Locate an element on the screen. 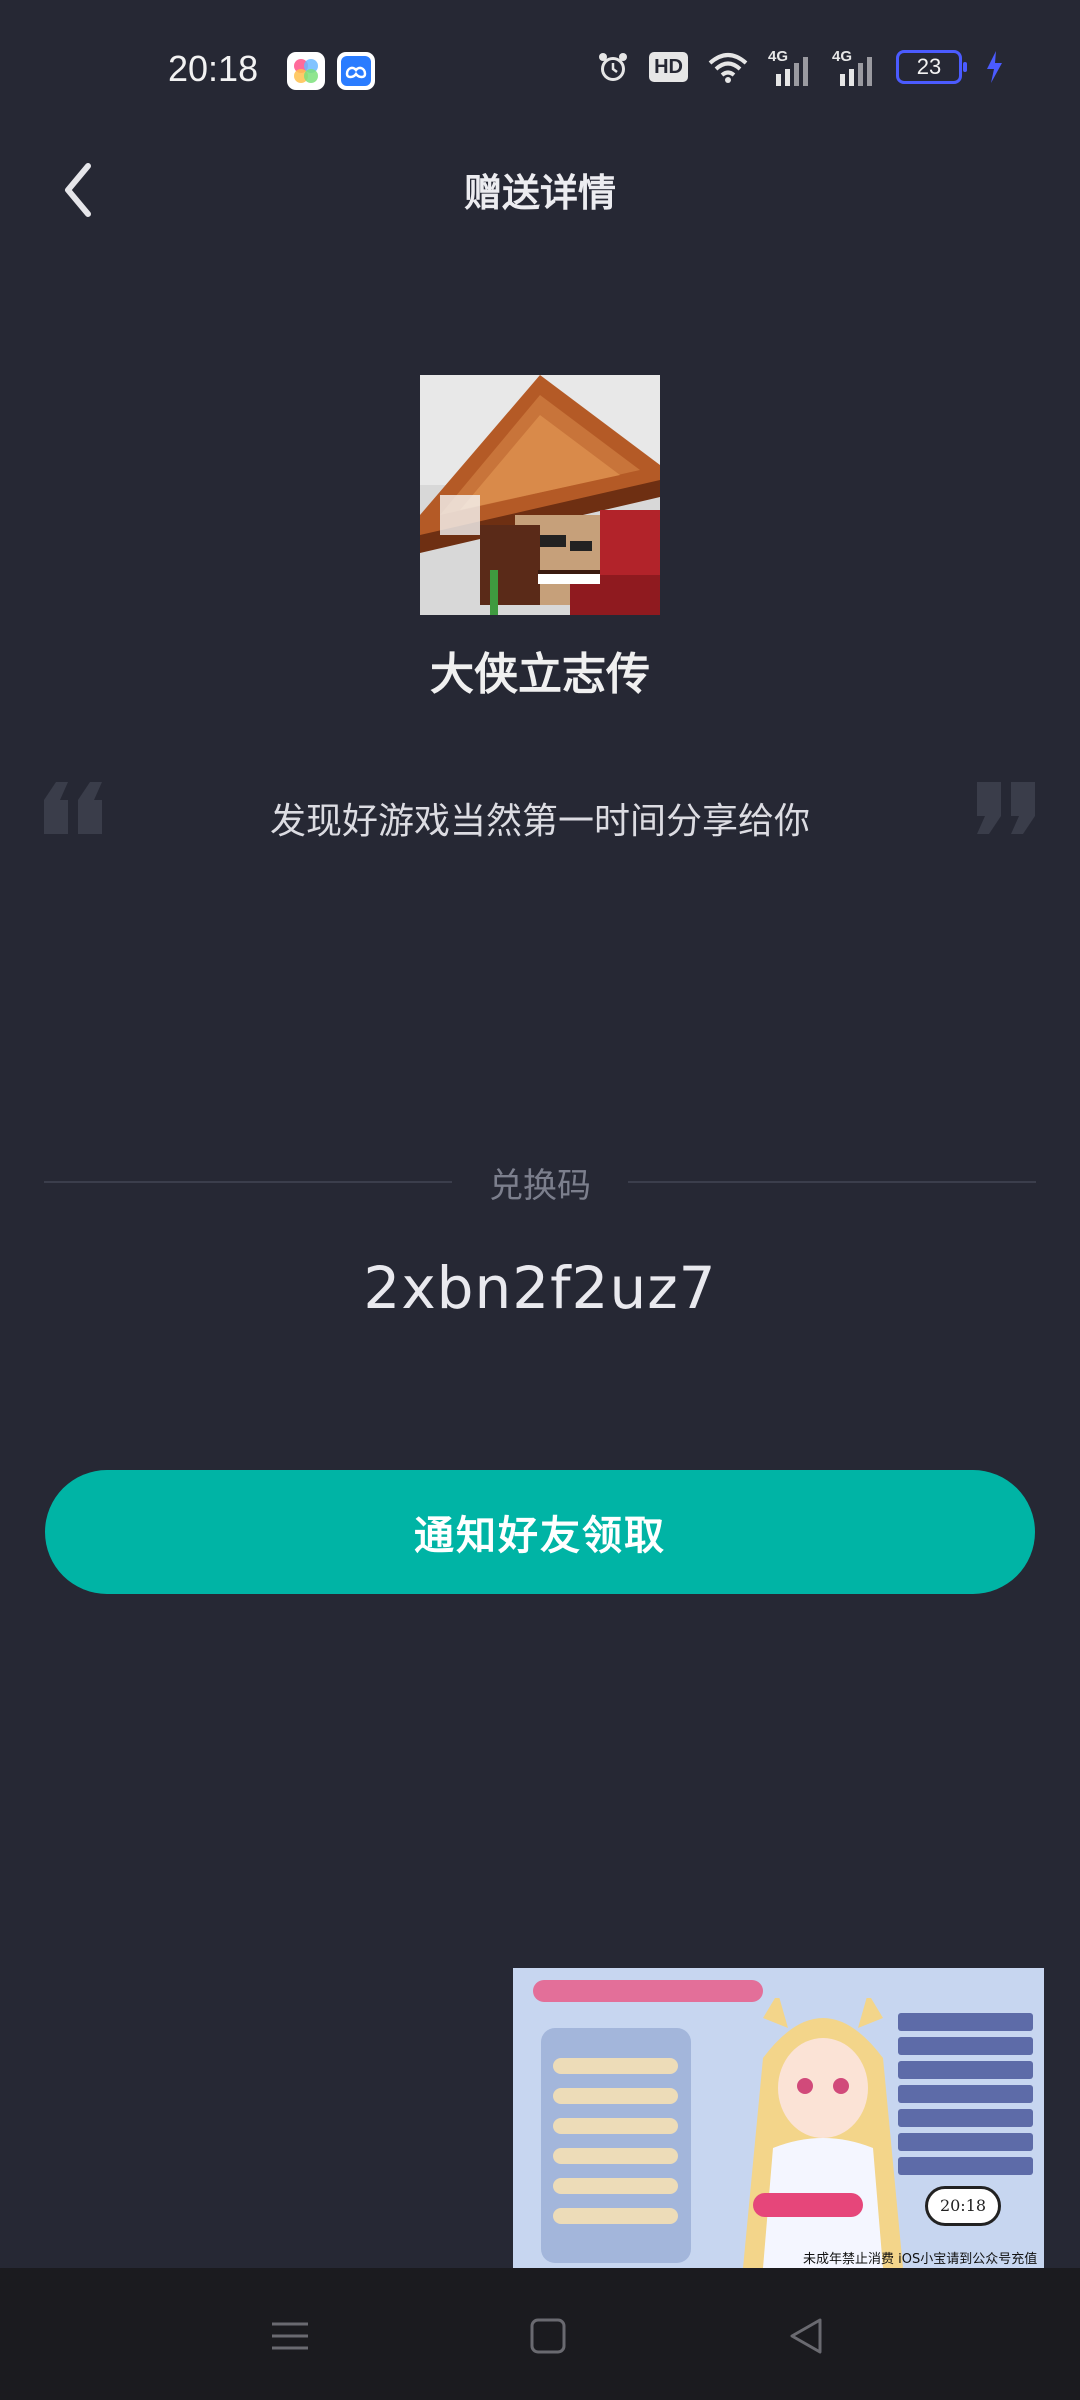  menu-button is located at coordinates (290, 2336).